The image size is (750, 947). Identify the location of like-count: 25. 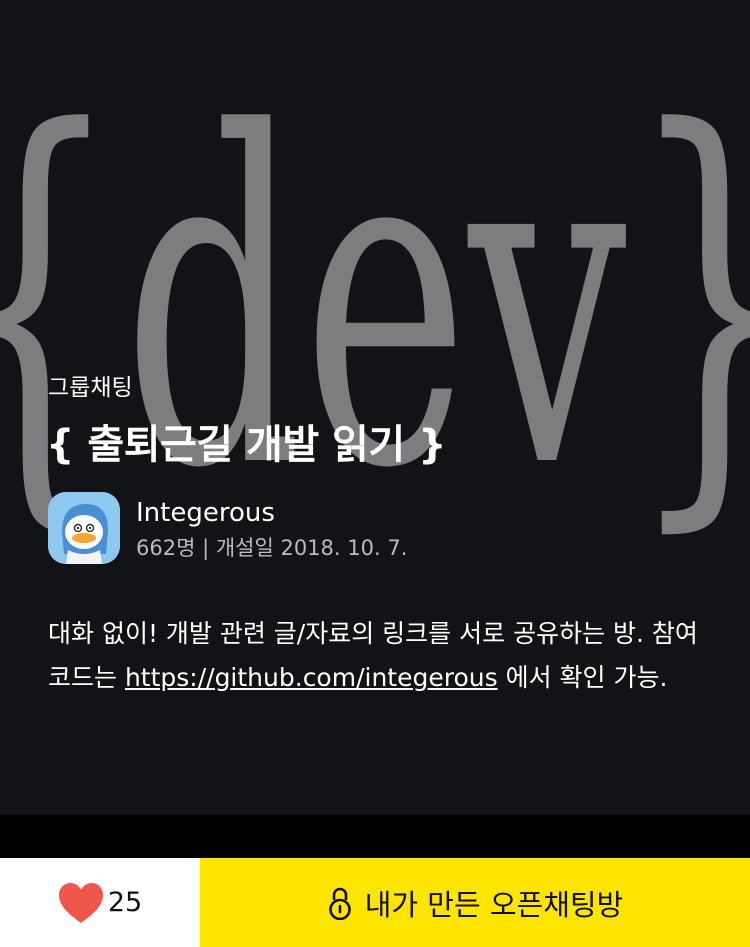
(125, 902).